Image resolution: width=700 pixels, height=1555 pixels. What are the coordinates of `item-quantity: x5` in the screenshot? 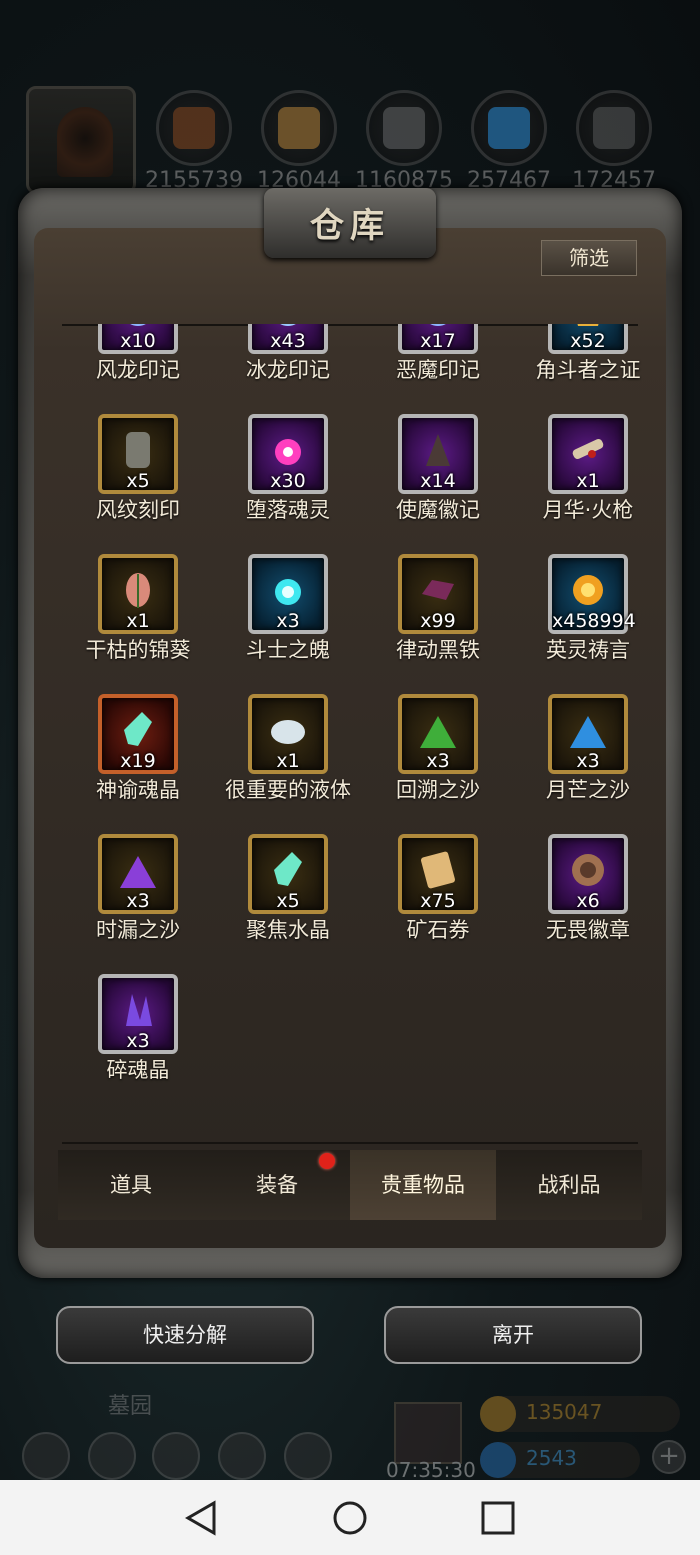 It's located at (138, 481).